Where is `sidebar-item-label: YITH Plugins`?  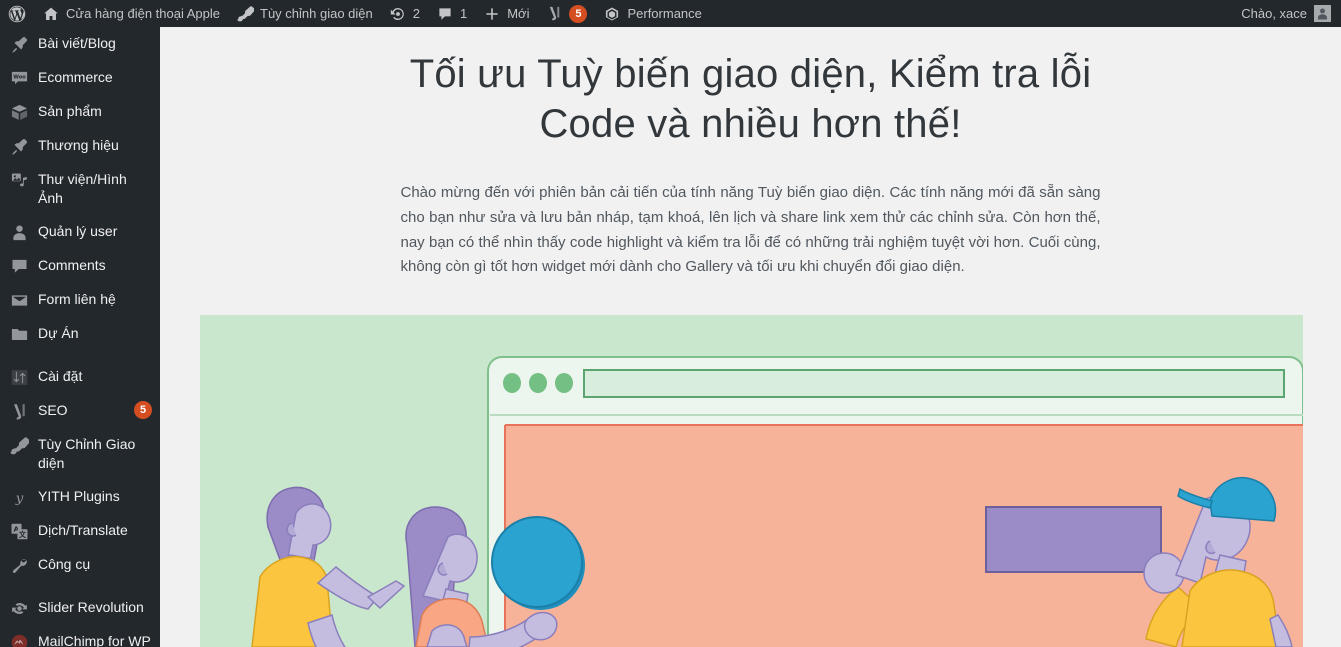
sidebar-item-label: YITH Plugins is located at coordinates (79, 496).